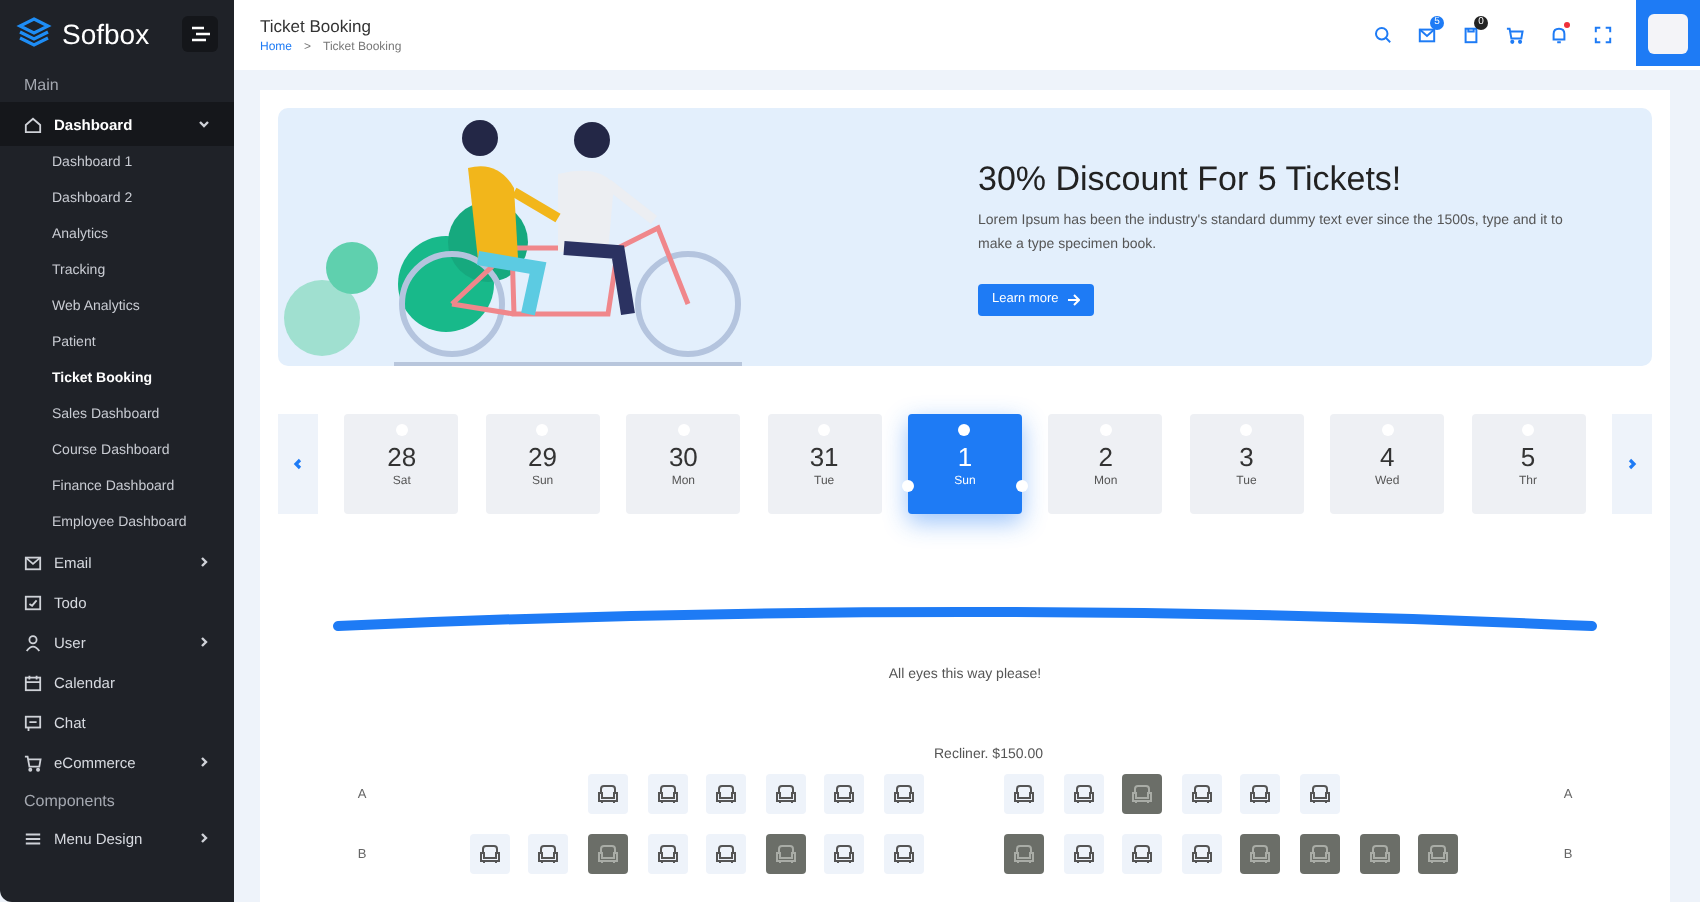 This screenshot has height=902, width=1700. I want to click on user-icon, so click(33, 642).